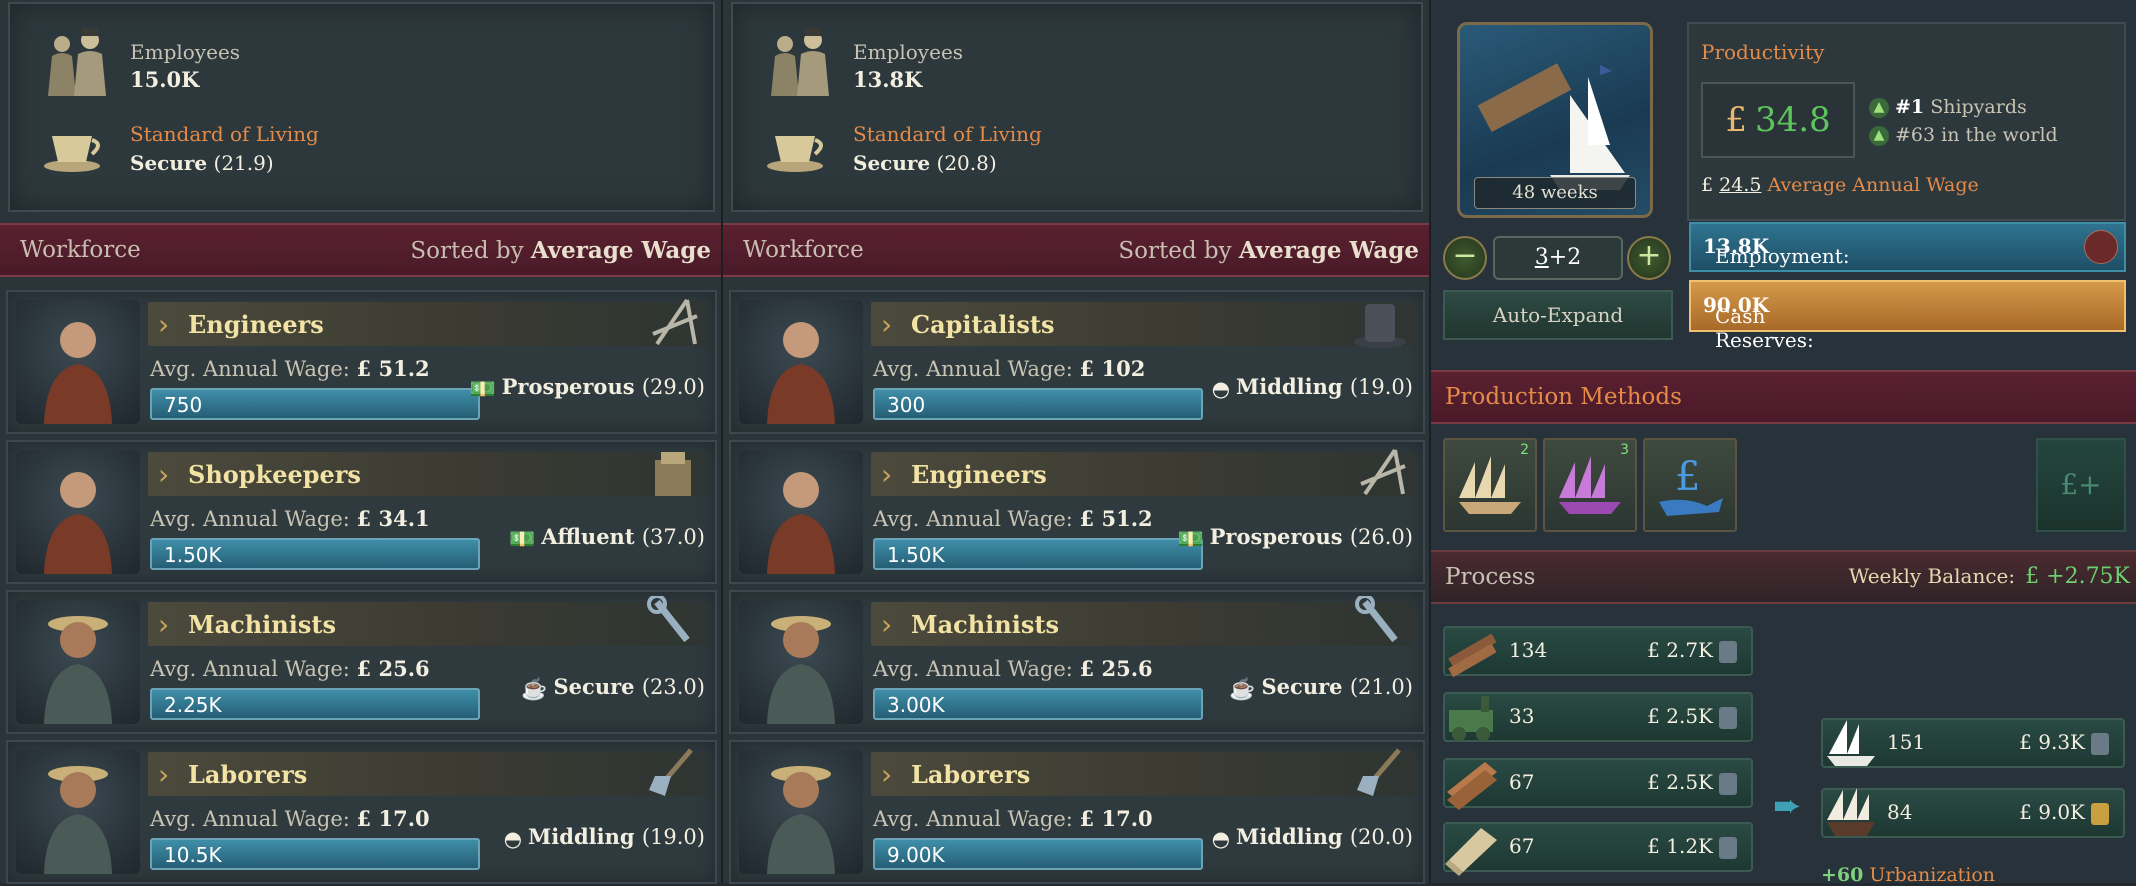 This screenshot has height=886, width=2136. I want to click on money-icon: 💵, so click(522, 538).